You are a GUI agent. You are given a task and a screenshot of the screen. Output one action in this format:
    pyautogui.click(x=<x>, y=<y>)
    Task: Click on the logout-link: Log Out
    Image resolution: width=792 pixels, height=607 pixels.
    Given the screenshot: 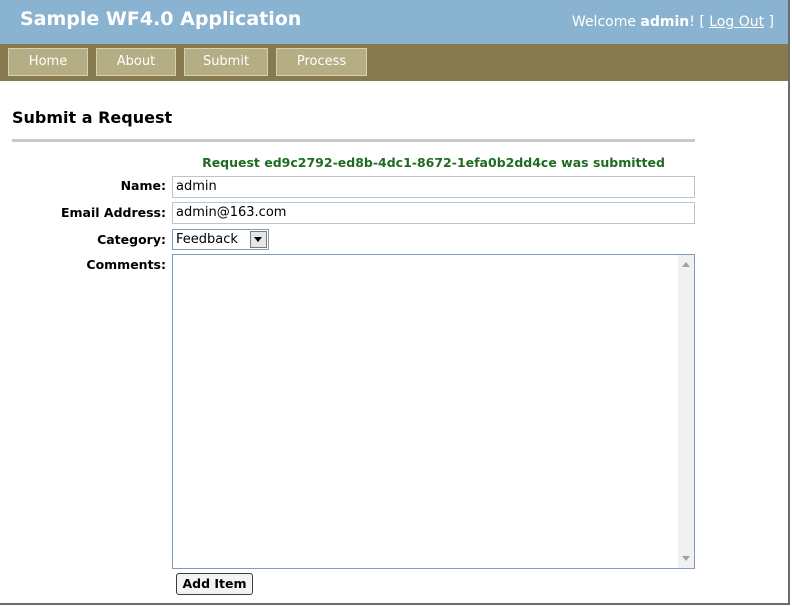 What is the action you would take?
    pyautogui.click(x=736, y=22)
    